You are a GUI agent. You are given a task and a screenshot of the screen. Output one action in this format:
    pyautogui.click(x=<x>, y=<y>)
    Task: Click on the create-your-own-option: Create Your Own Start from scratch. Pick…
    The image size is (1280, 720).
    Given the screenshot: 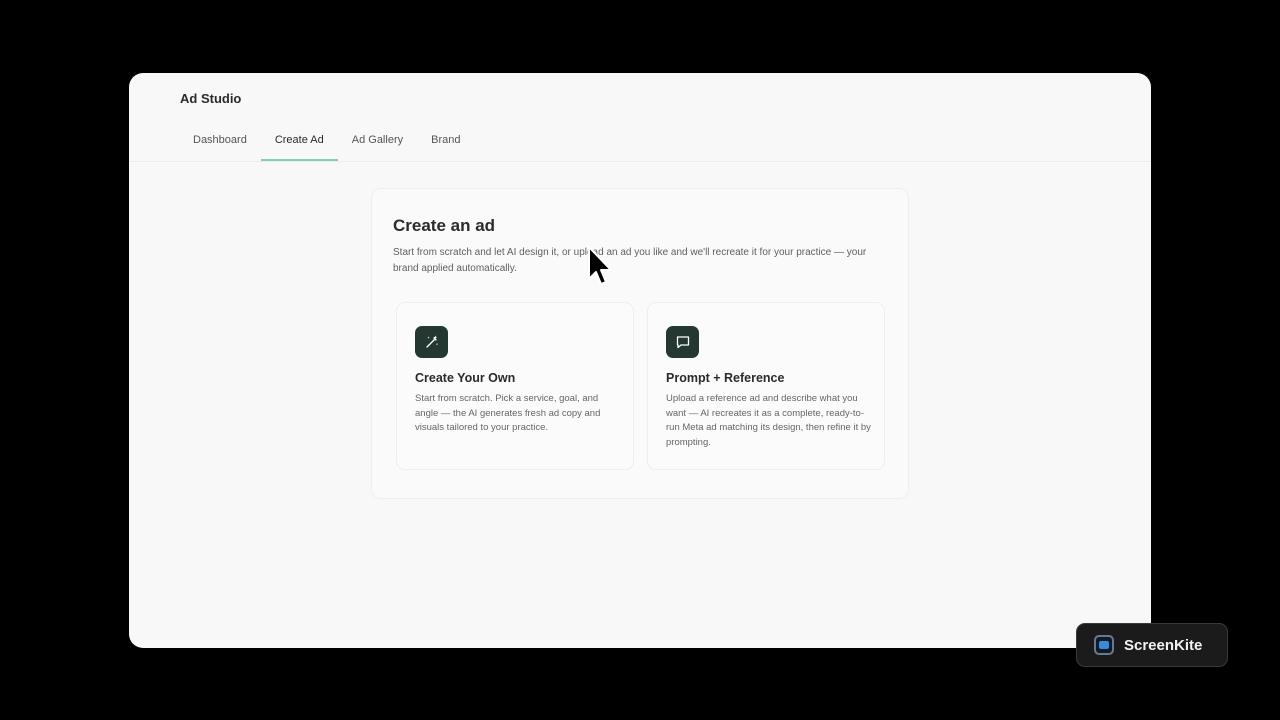 What is the action you would take?
    pyautogui.click(x=515, y=386)
    